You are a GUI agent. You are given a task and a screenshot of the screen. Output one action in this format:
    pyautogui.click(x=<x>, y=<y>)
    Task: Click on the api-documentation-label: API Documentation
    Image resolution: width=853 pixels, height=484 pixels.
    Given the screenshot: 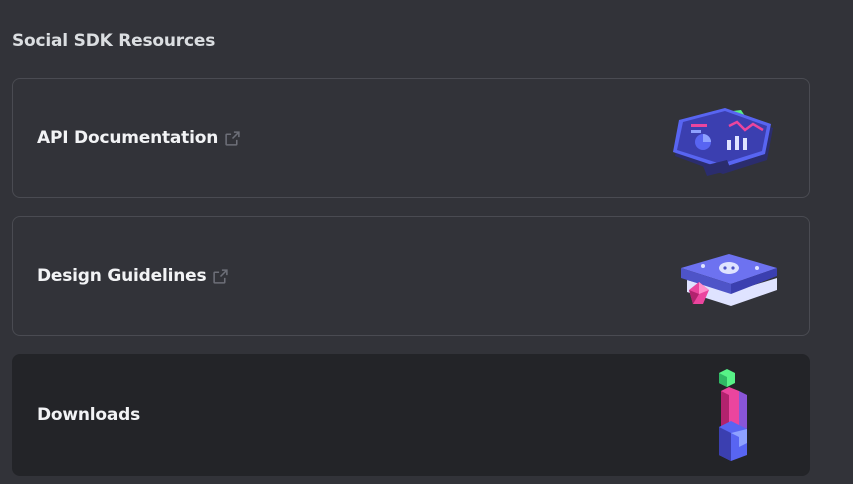 What is the action you would take?
    pyautogui.click(x=128, y=138)
    